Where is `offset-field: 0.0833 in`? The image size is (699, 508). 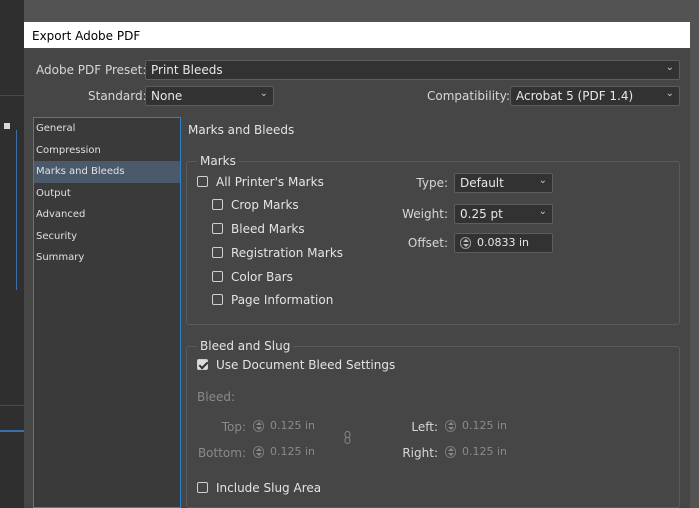
offset-field: 0.0833 in is located at coordinates (503, 243).